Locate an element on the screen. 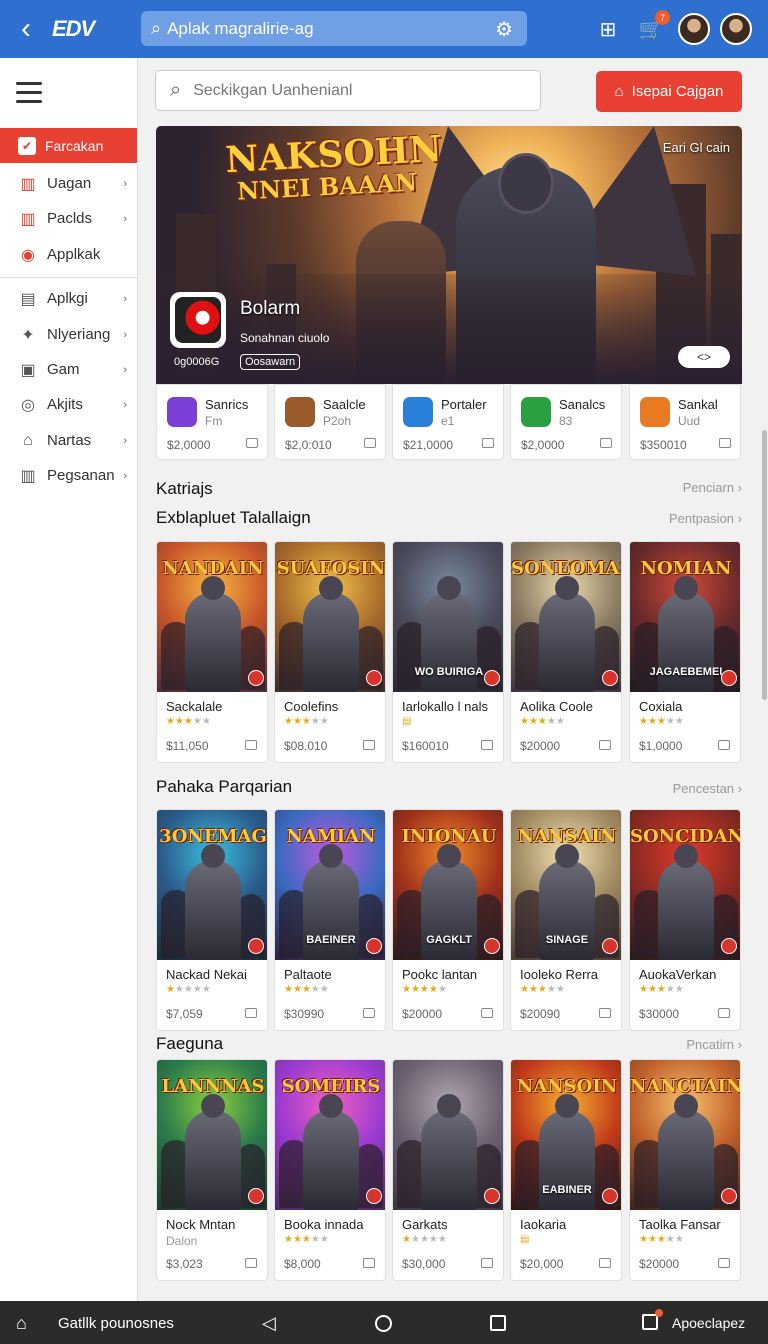  game-card: NOMIAN JAGAEBEMEI Coxiala ★★★★★ $1,0000 is located at coordinates (685, 652).